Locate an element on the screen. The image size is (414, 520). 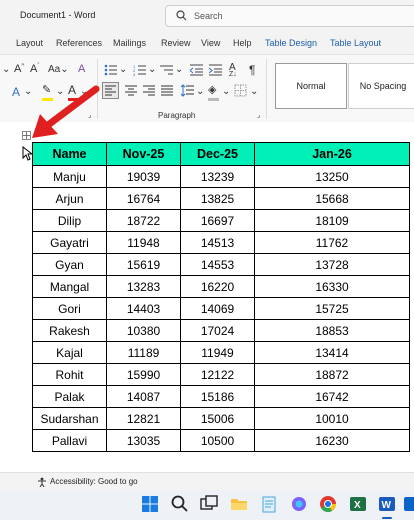
table-cell: Gayatri is located at coordinates (69, 242).